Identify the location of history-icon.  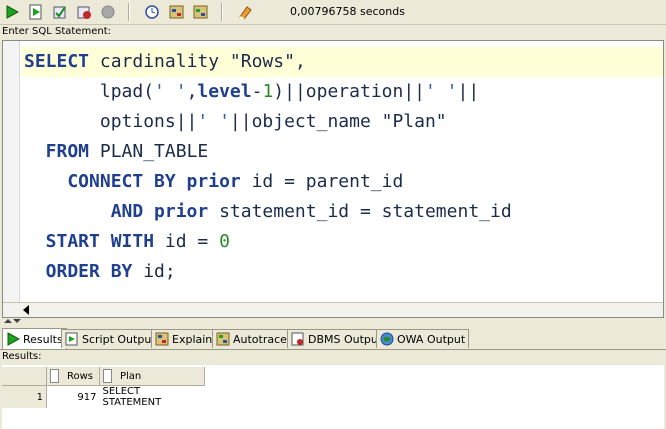
(151, 11).